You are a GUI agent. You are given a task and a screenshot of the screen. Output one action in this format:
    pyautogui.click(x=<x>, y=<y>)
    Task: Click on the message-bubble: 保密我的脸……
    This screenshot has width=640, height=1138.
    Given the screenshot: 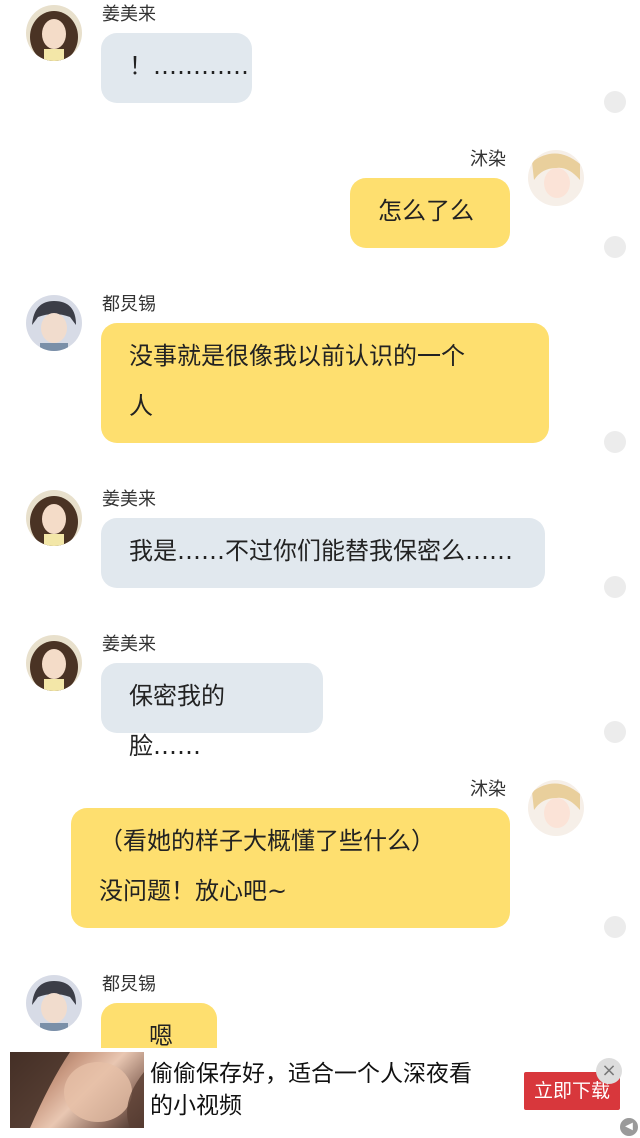 What is the action you would take?
    pyautogui.click(x=212, y=711)
    